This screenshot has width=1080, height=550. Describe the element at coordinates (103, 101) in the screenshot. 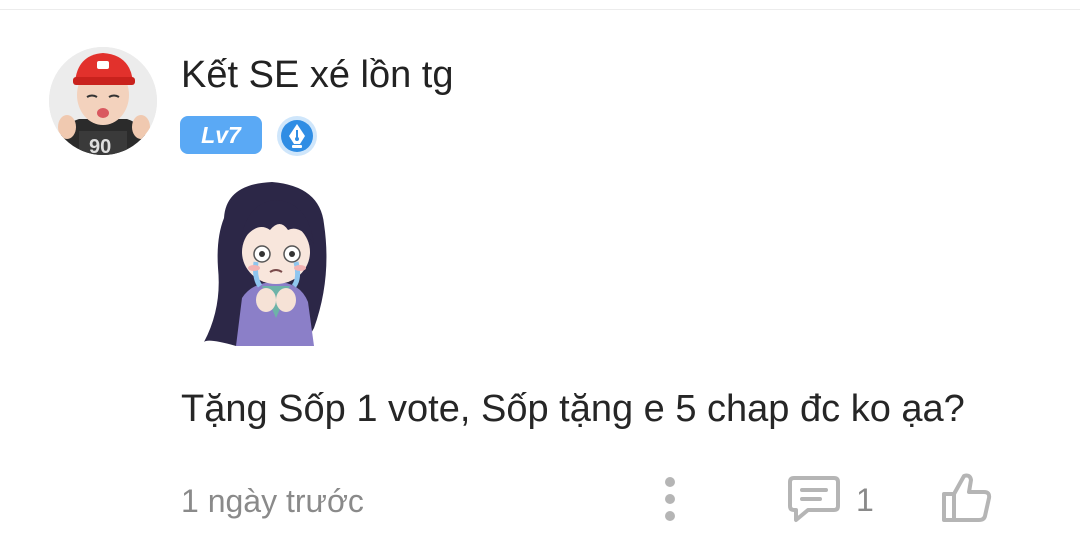

I see `avatar: 90` at that location.